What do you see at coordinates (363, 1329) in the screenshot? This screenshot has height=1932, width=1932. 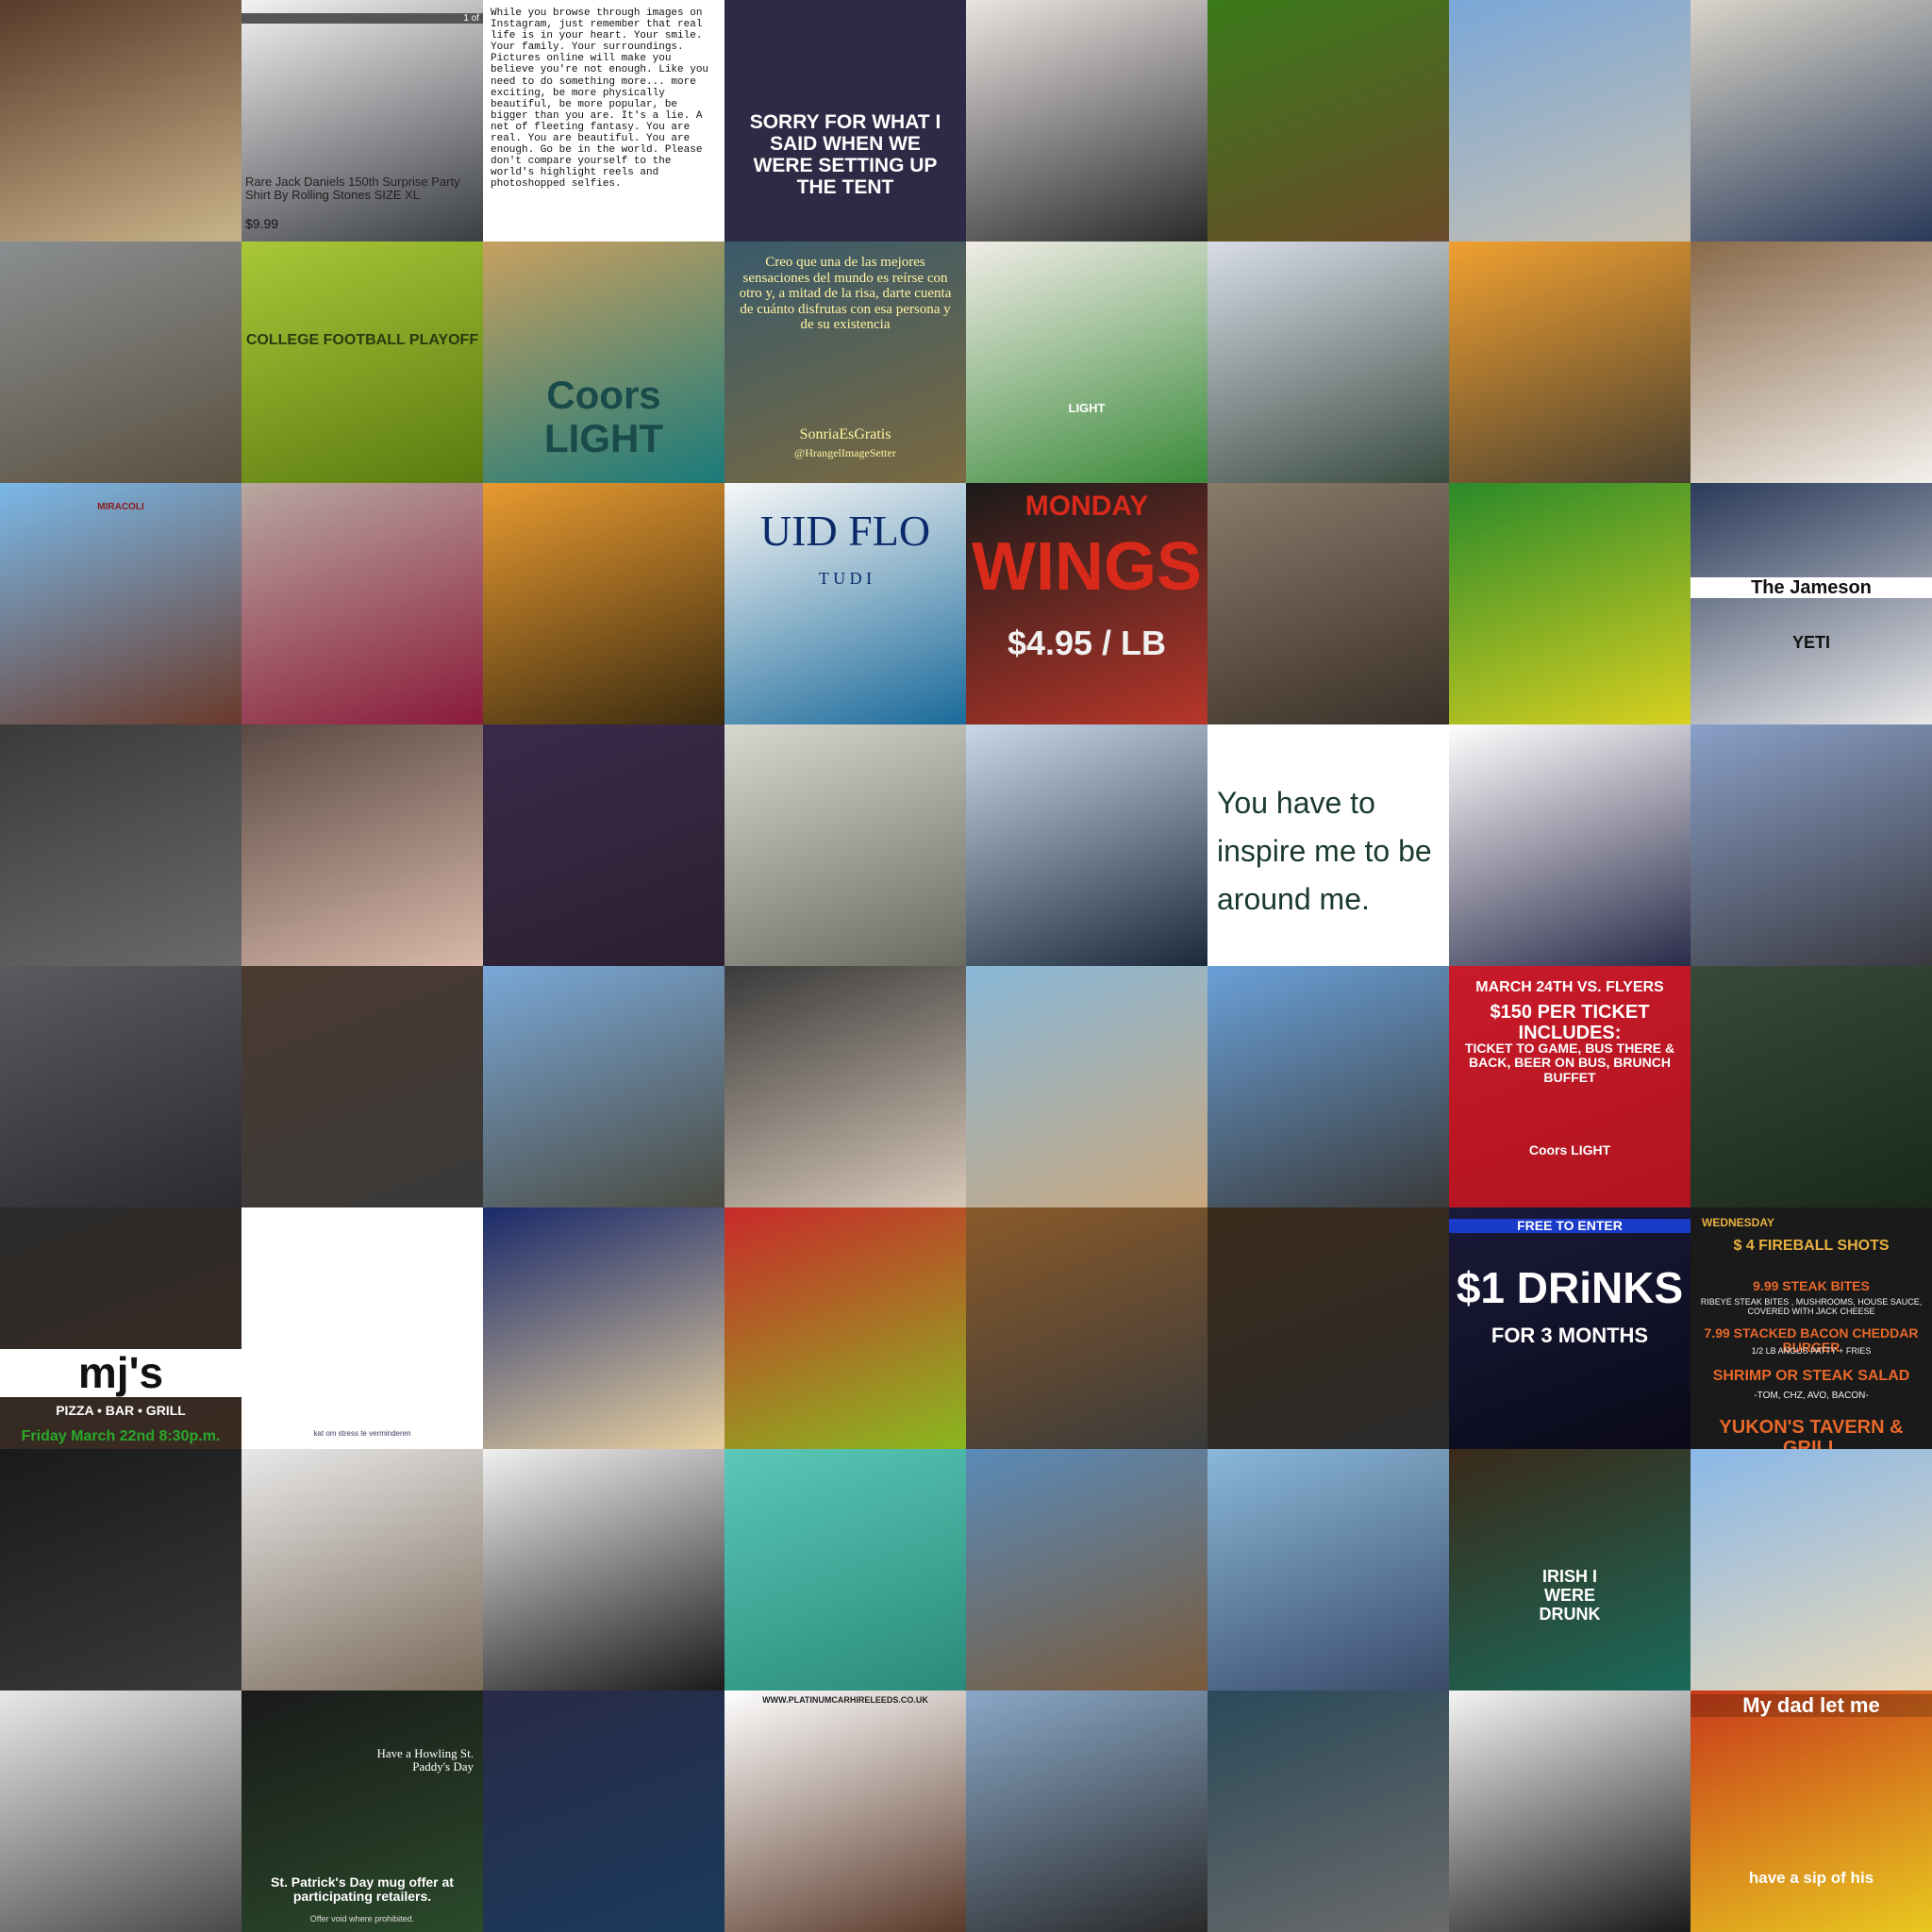 I see `photo-tile: kat om stress te verminderen` at bounding box center [363, 1329].